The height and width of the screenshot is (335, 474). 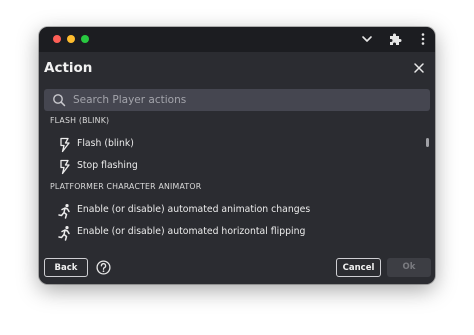 What do you see at coordinates (105, 143) in the screenshot?
I see `list-item-label: Flash (blink)` at bounding box center [105, 143].